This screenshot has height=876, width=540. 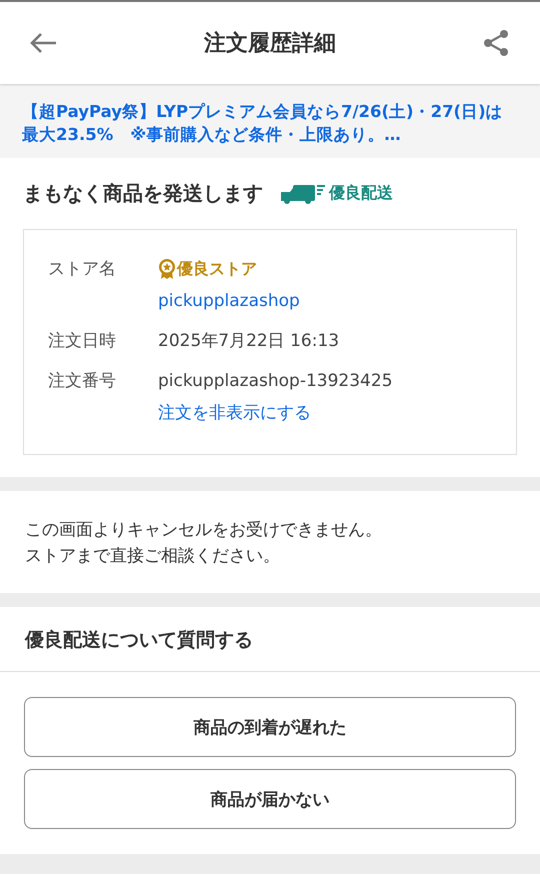 I want to click on section-title: 優良配送について質問する, so click(x=139, y=640).